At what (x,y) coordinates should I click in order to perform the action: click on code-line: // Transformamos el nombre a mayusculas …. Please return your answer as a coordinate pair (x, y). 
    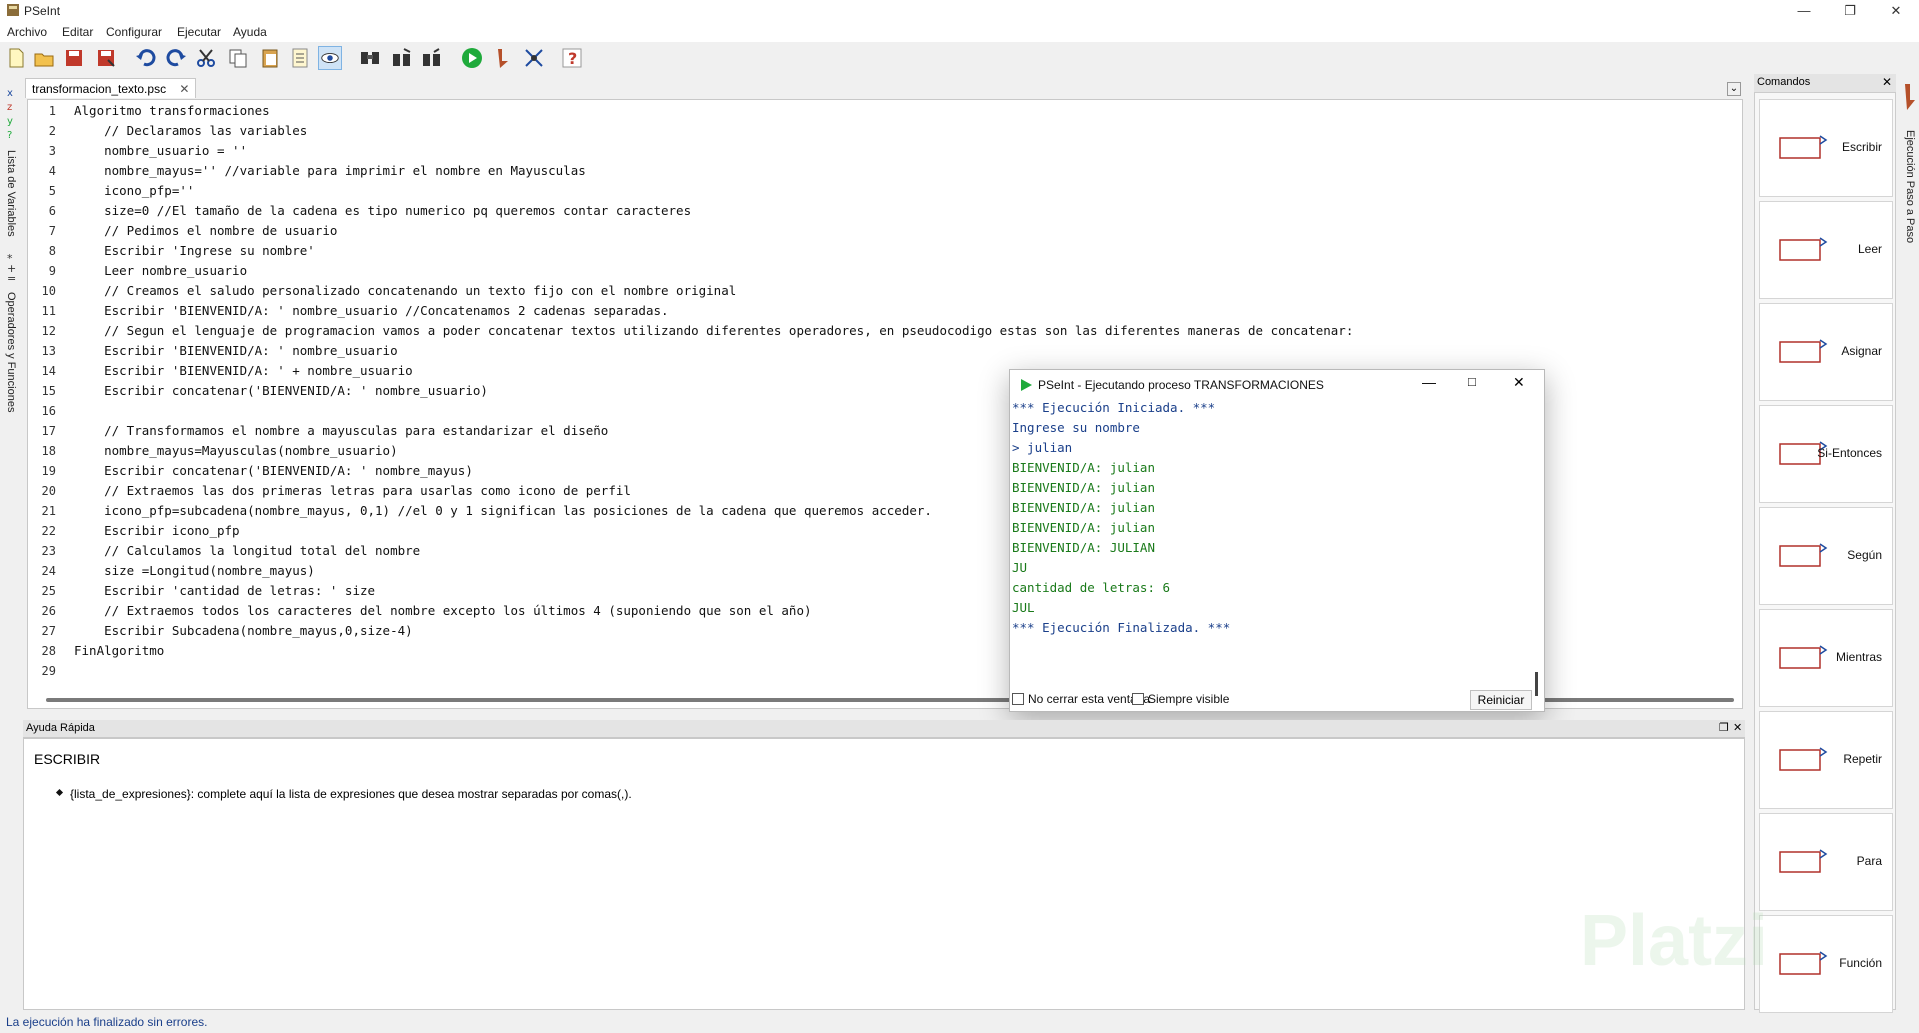
    Looking at the image, I should click on (341, 430).